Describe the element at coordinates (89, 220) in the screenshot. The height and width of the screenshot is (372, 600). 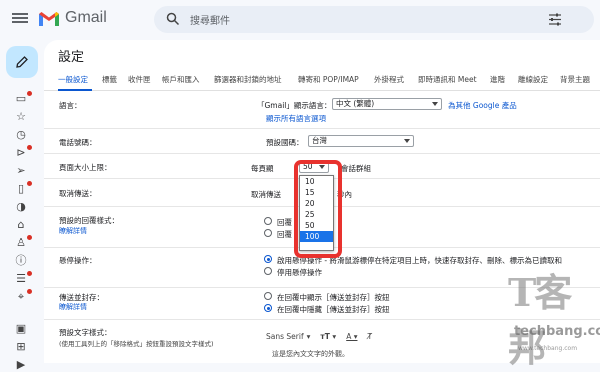
I see `reply-style-label: 預設的回覆樣式：` at that location.